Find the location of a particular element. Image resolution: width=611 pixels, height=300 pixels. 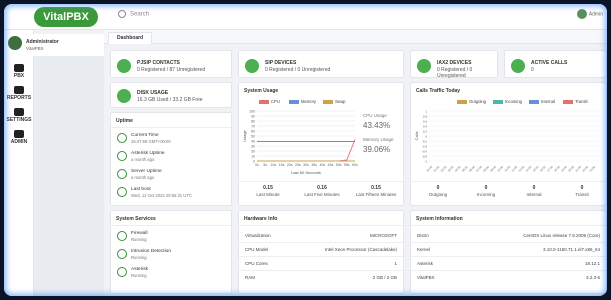

x-tick-label: 08:00 is located at coordinates (486, 169).